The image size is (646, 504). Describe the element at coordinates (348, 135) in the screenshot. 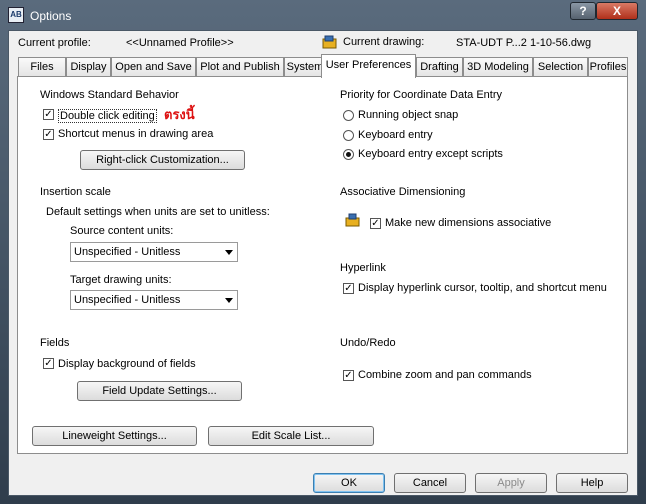

I see `radio-keyboard-entry` at that location.